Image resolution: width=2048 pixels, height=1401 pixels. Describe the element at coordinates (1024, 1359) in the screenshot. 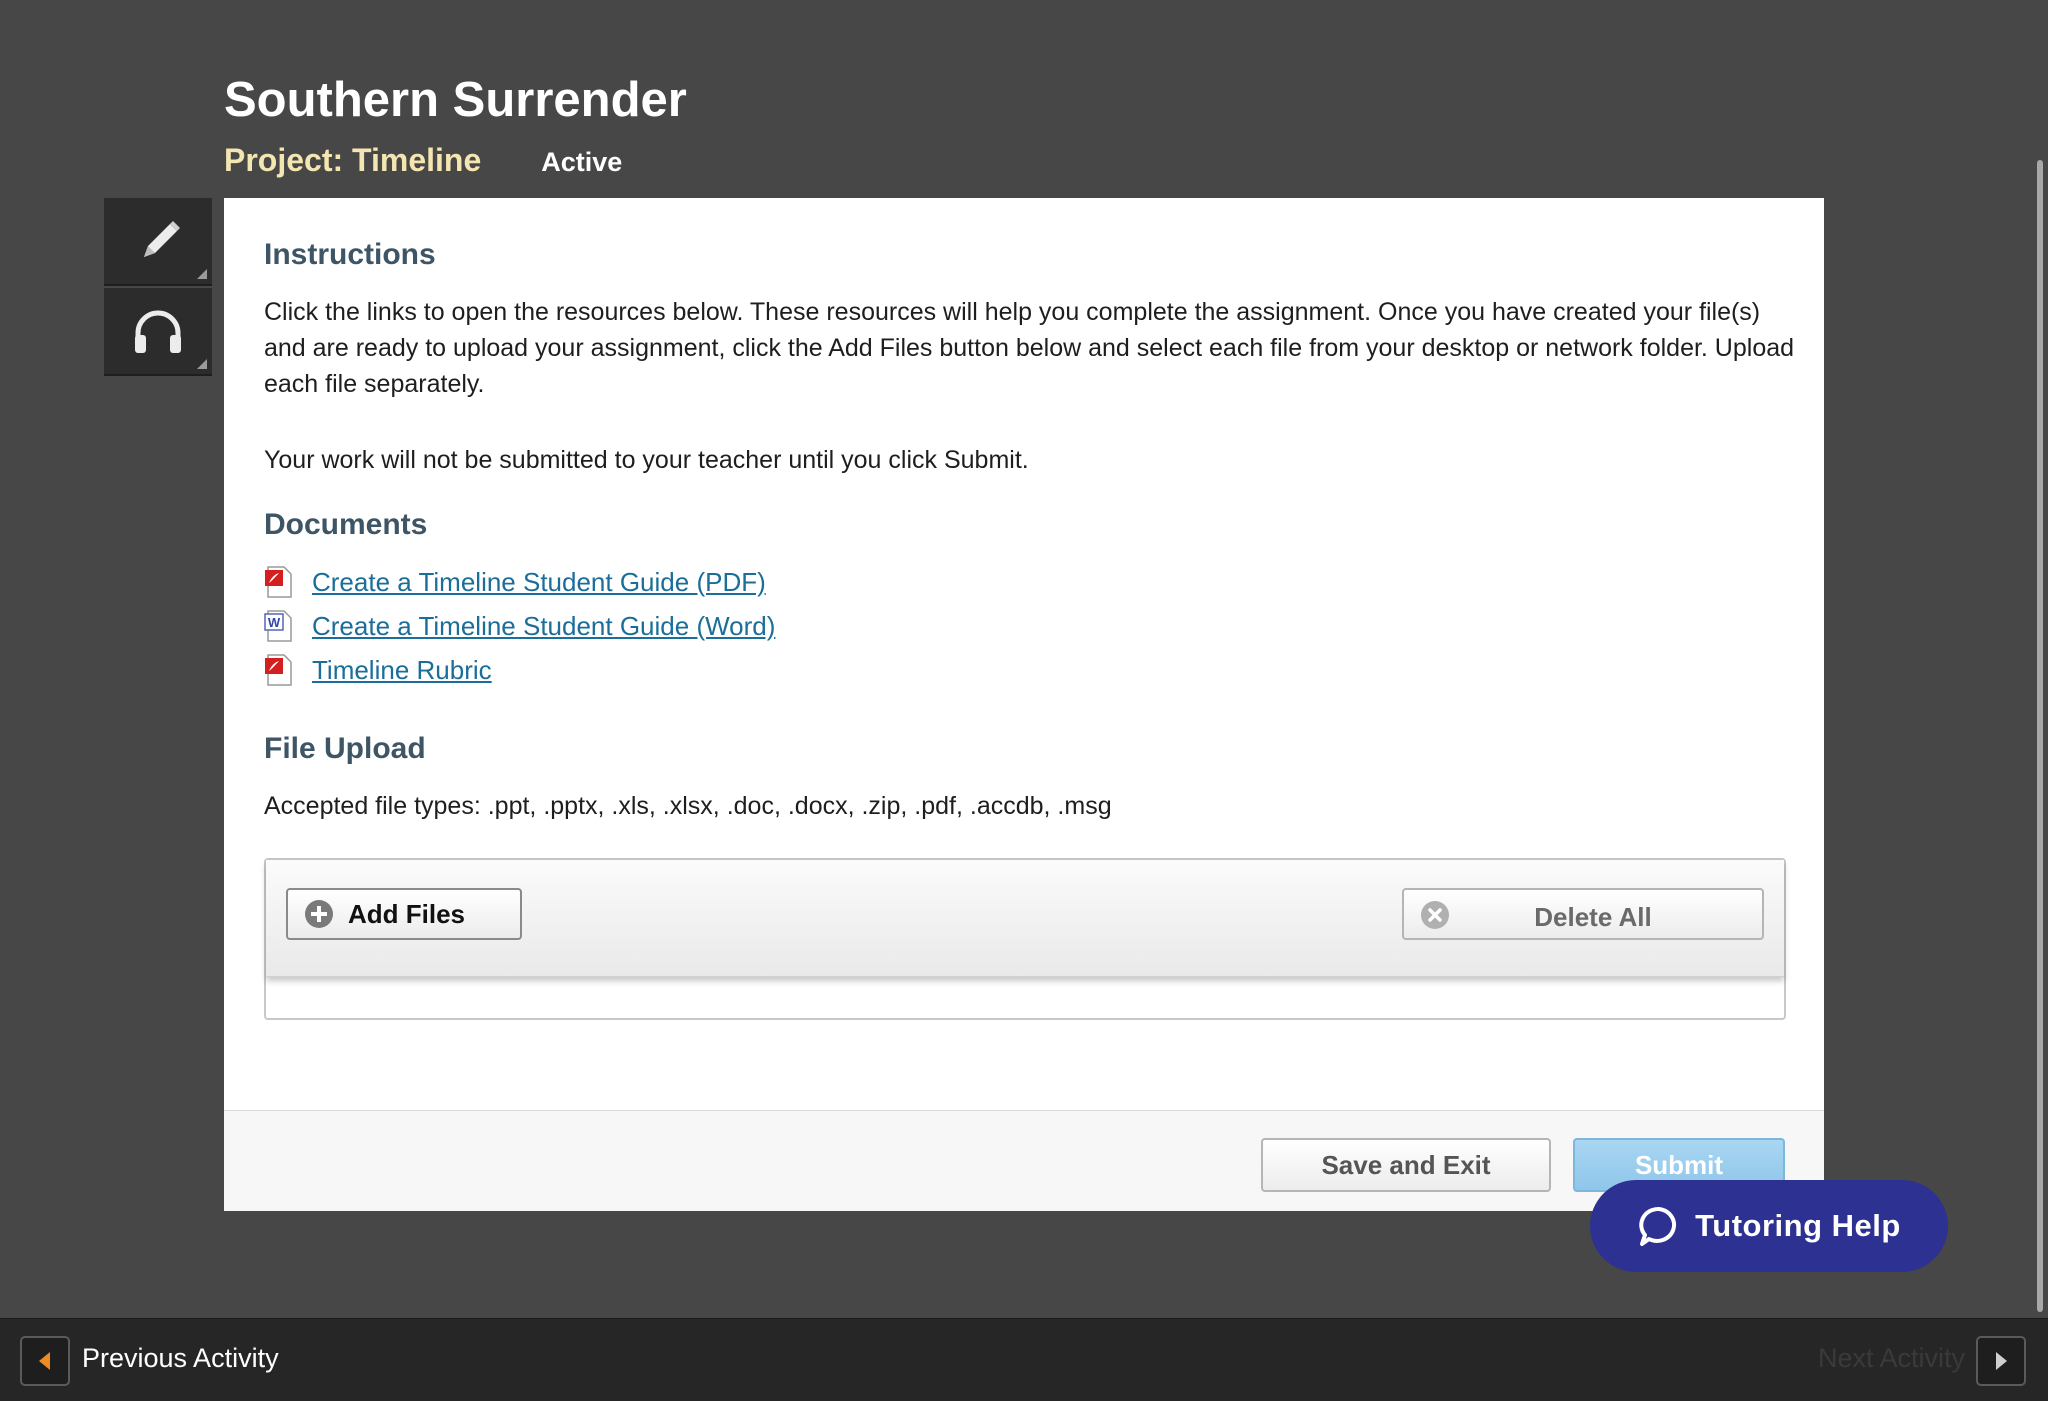

I see `bottom-nav-bar: Previous Activity Next Activity` at that location.